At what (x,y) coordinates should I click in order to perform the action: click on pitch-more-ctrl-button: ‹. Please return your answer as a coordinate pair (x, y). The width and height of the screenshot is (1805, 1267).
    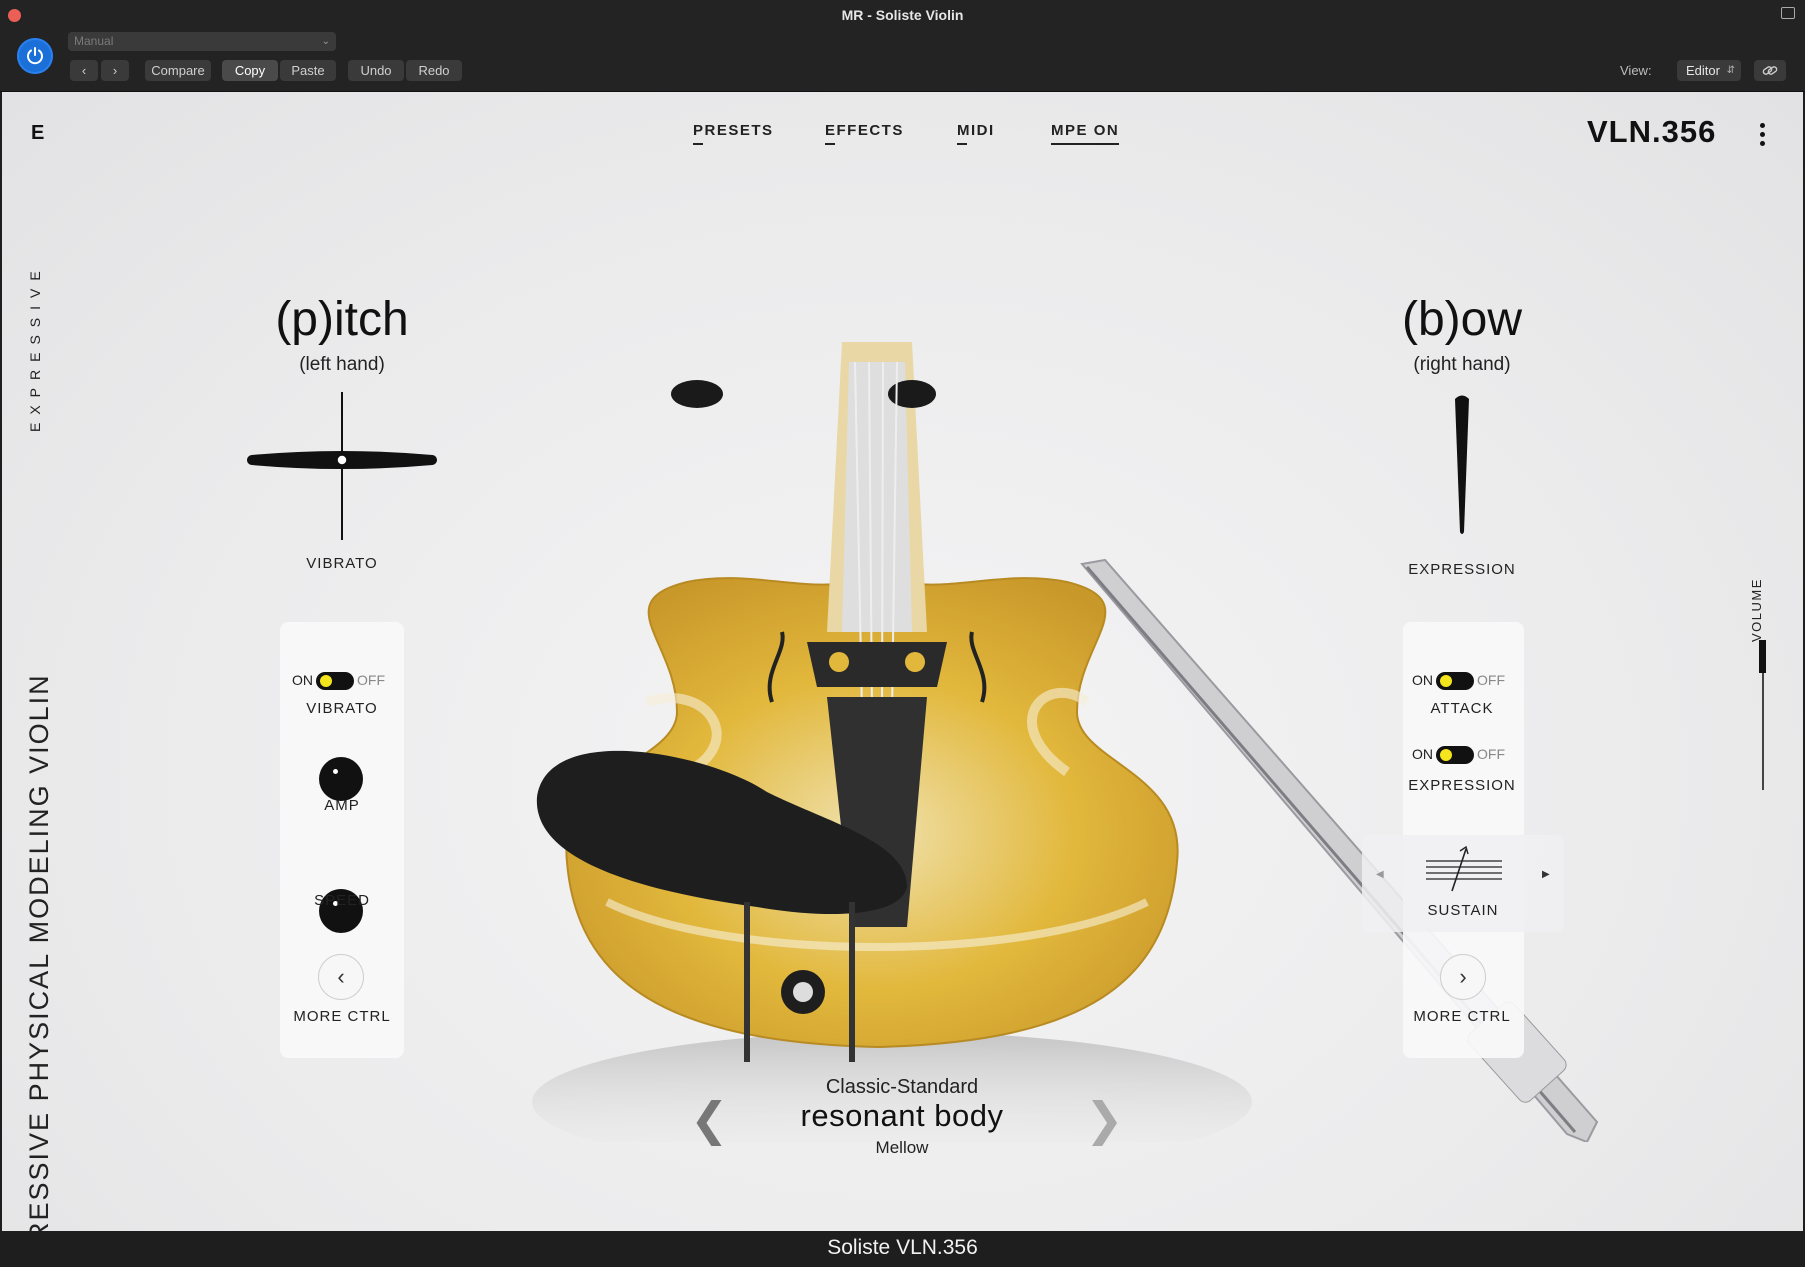
    Looking at the image, I should click on (341, 977).